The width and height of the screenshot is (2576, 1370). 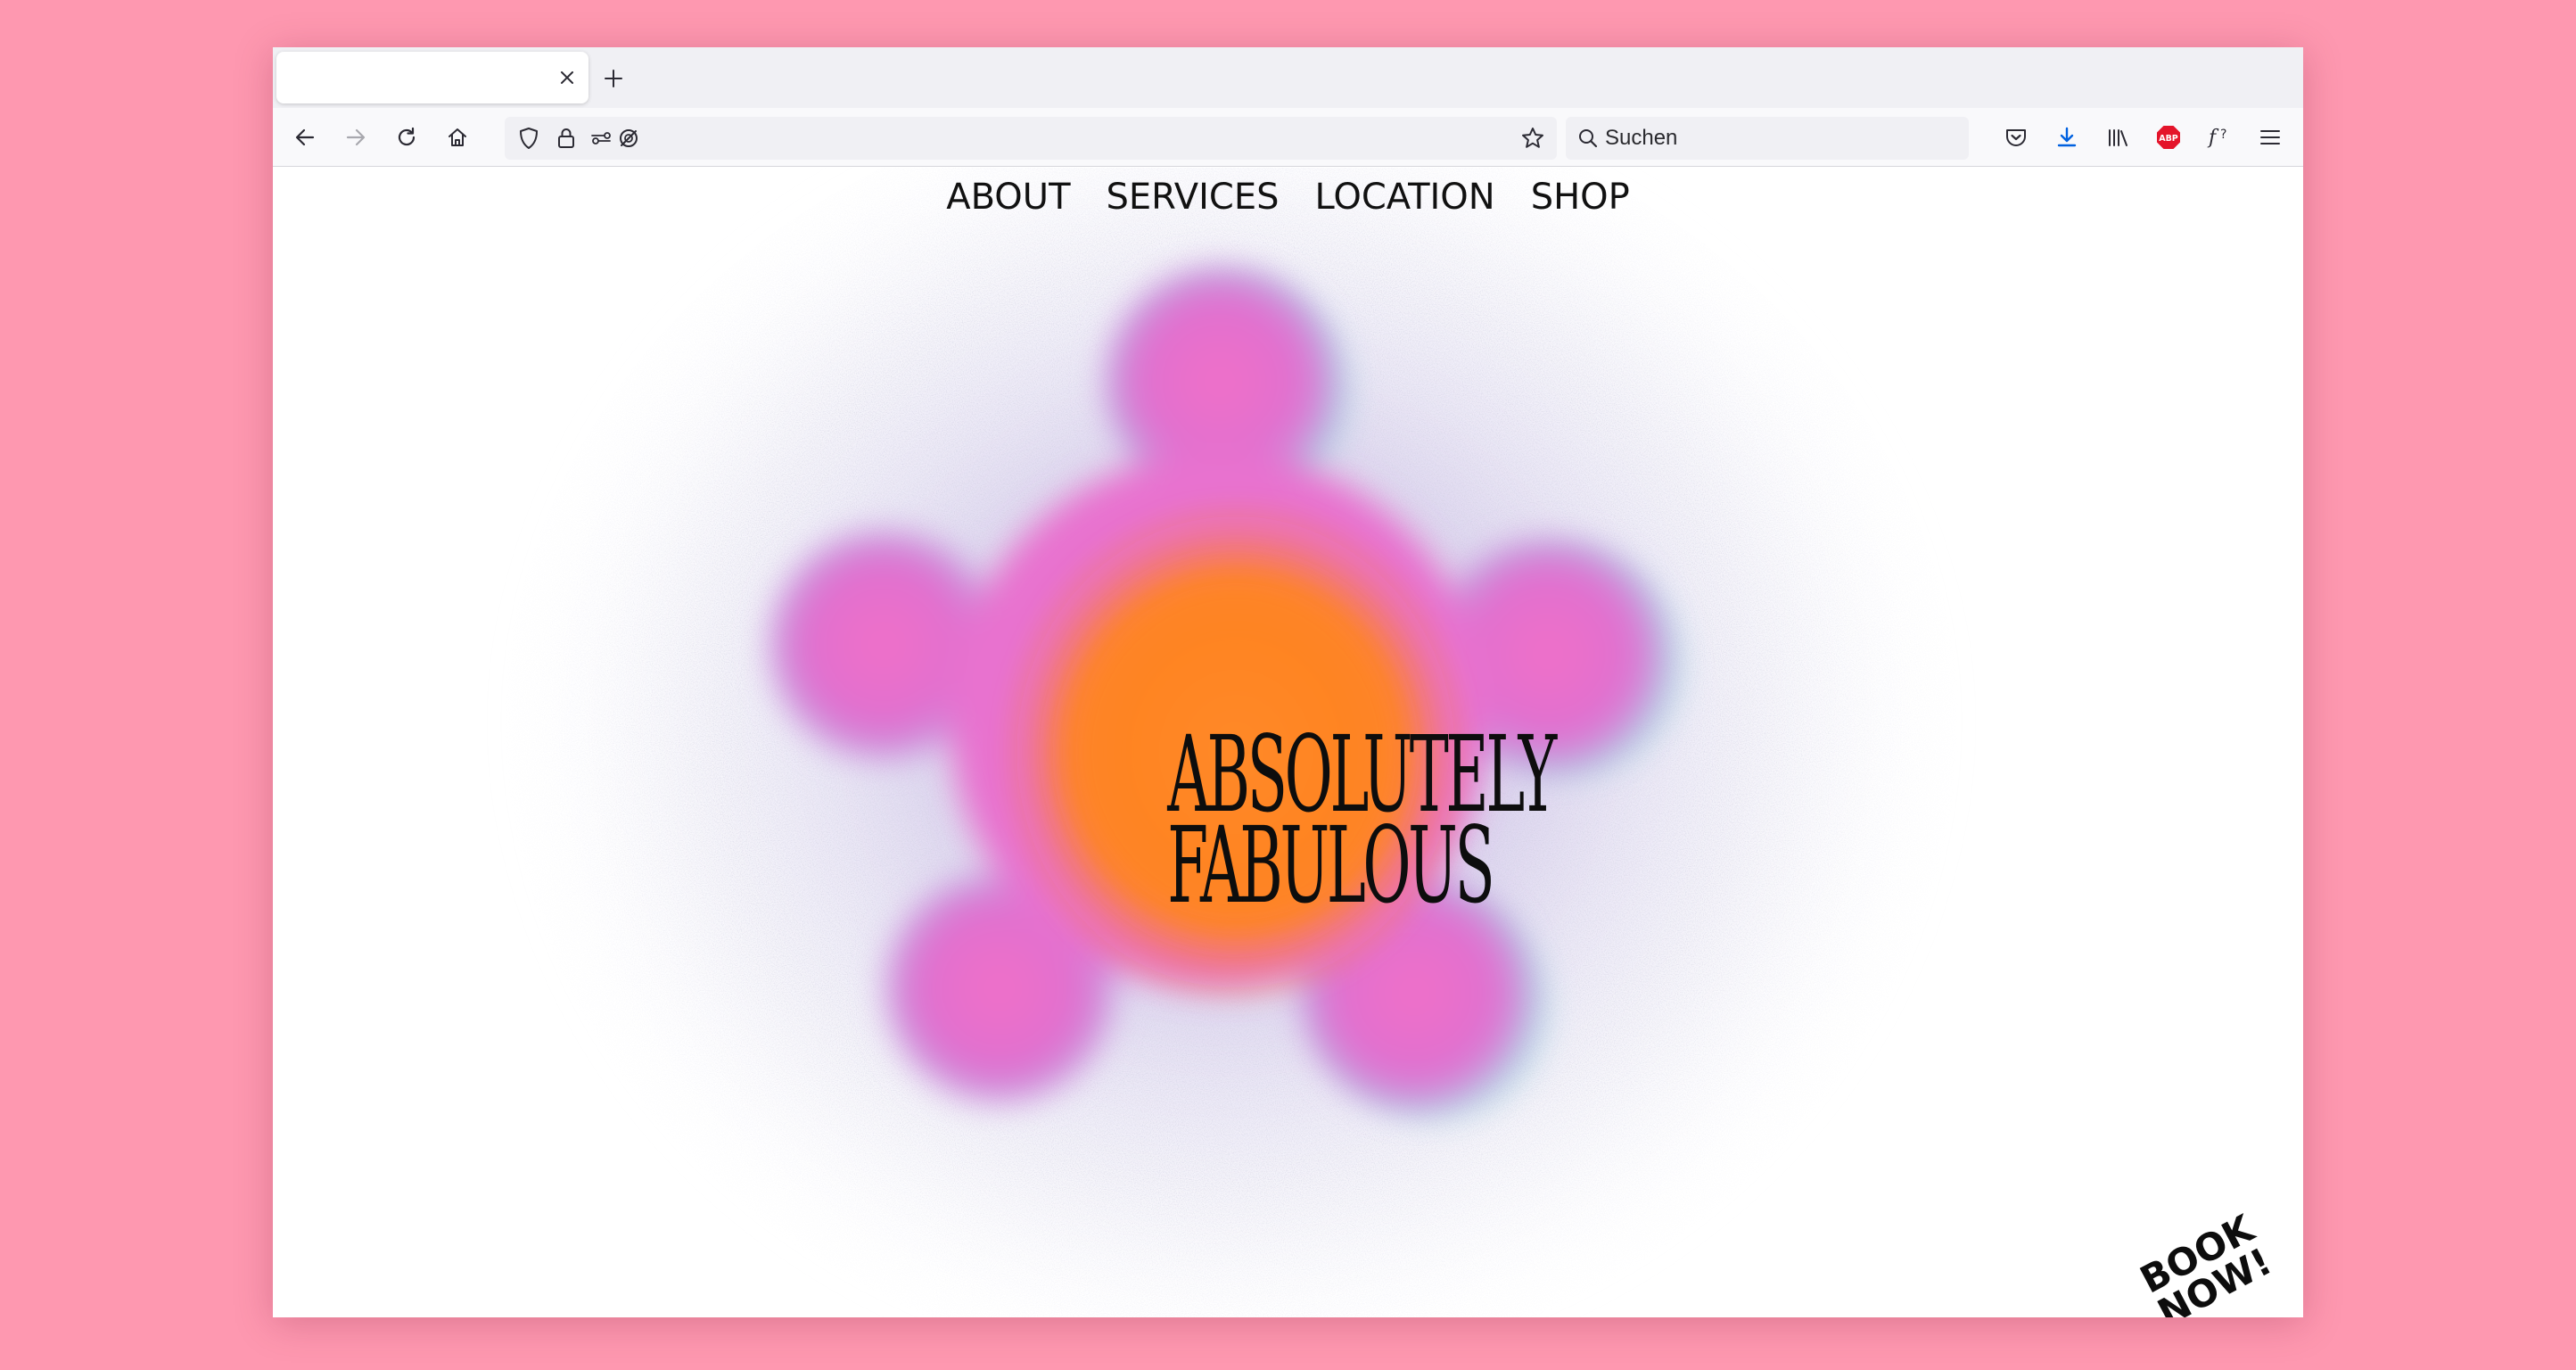 I want to click on lock-icon, so click(x=566, y=138).